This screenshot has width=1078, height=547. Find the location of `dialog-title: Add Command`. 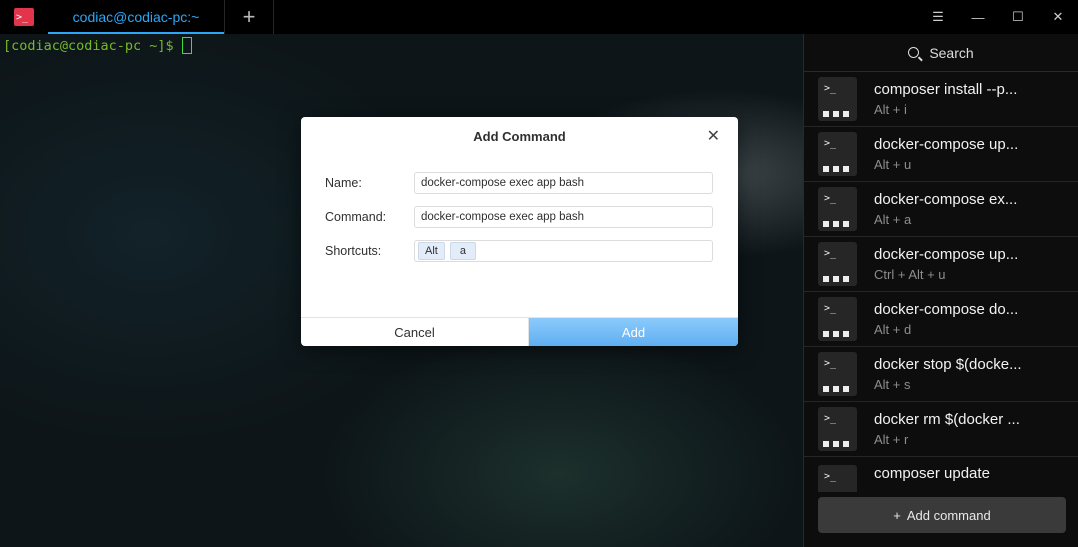

dialog-title: Add Command is located at coordinates (519, 136).